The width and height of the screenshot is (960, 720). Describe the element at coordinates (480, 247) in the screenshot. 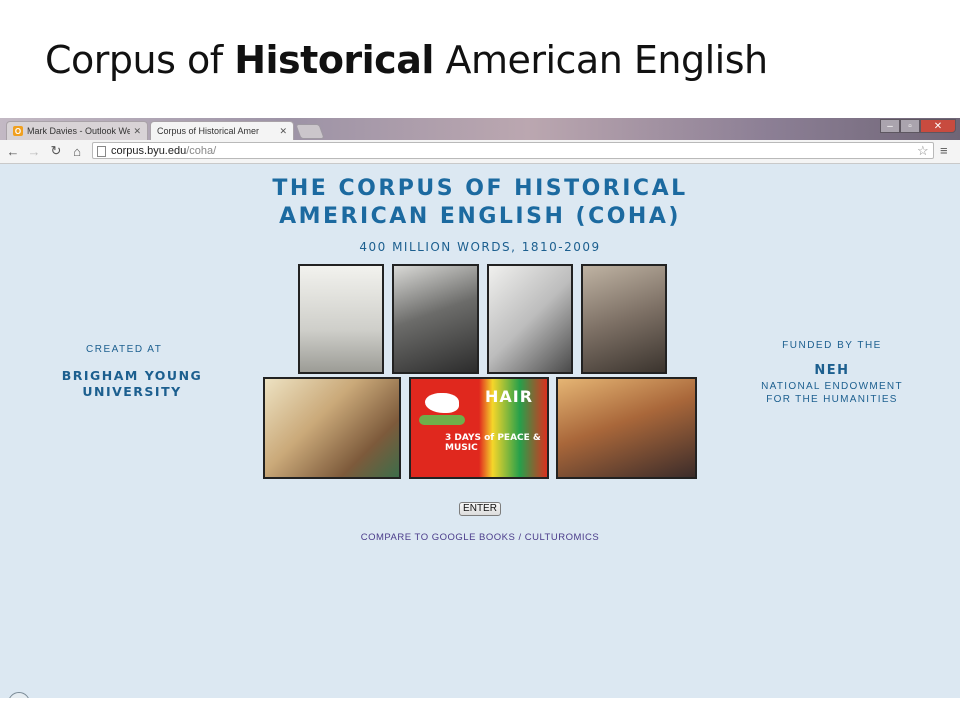

I see `page-subtitle: 400 MILLION WORDS, 1810-2009` at that location.